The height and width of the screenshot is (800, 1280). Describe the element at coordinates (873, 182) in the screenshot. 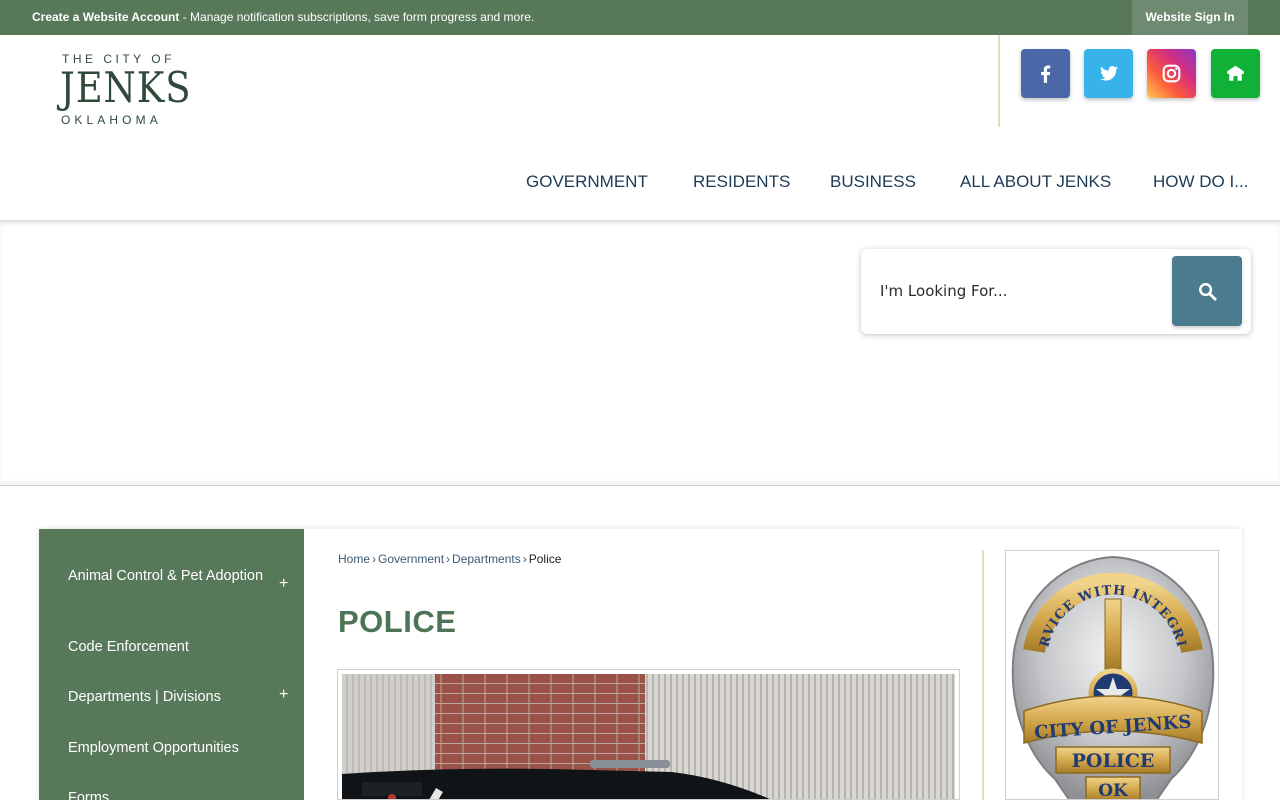

I see `nav-business: BUSINESS` at that location.